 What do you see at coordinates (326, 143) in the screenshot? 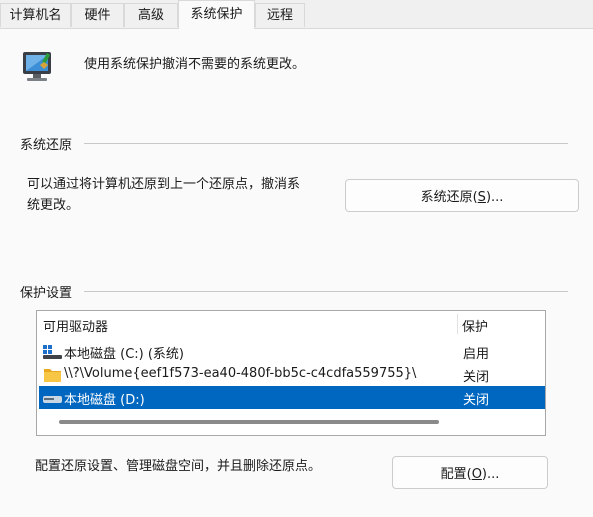
I see `restore-section-divider` at bounding box center [326, 143].